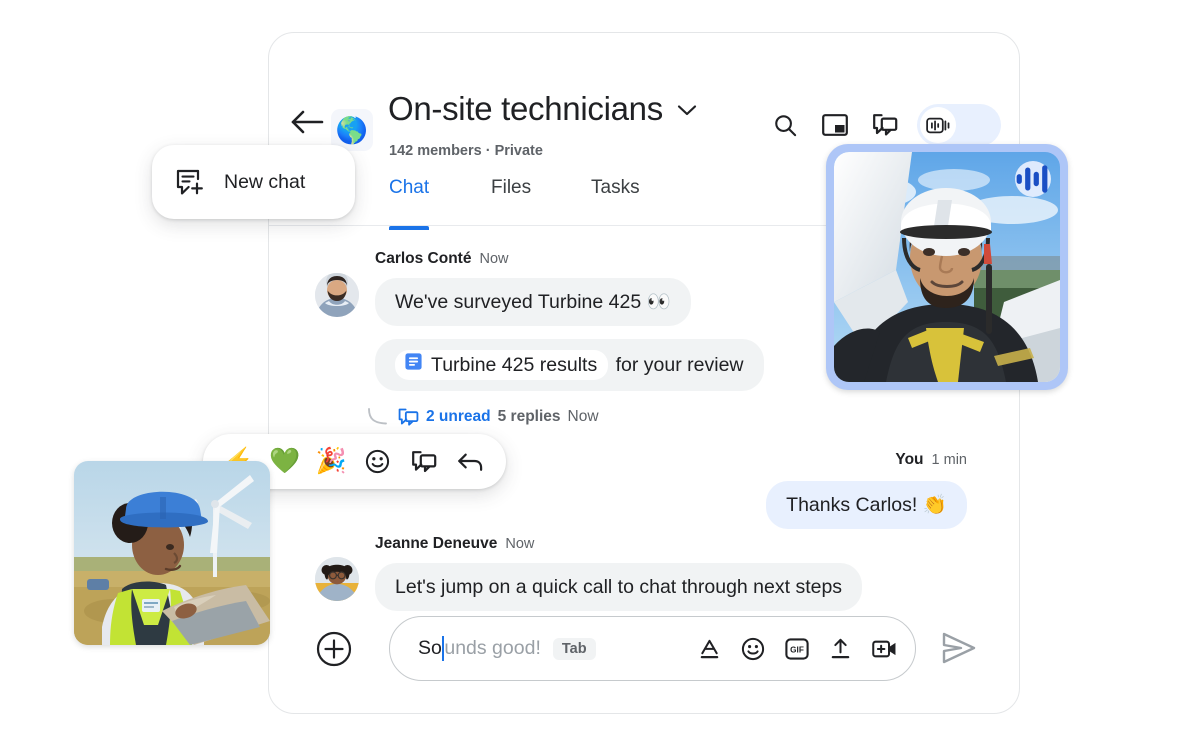  Describe the element at coordinates (615, 201) in the screenshot. I see `tab-tasks: Tasks` at that location.